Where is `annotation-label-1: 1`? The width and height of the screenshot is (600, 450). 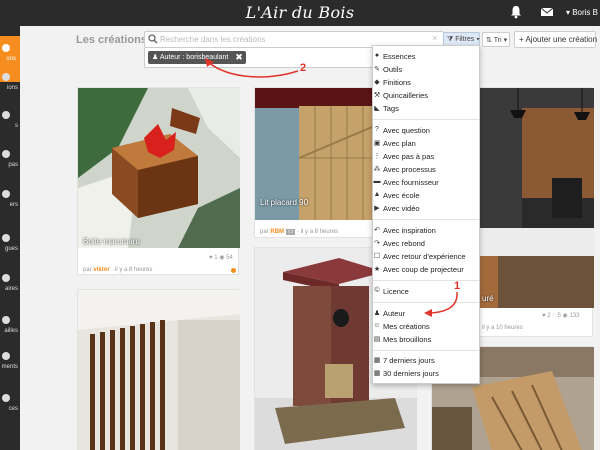
annotation-label-1: 1 is located at coordinates (457, 286).